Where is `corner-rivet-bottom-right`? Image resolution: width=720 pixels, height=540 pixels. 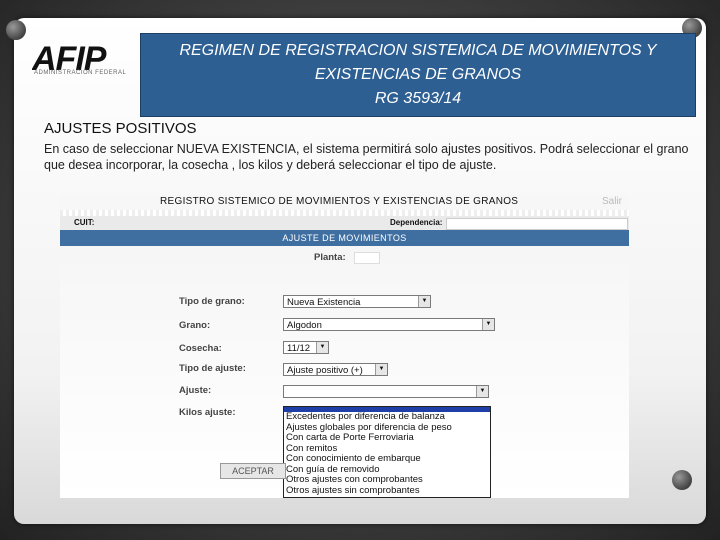 corner-rivet-bottom-right is located at coordinates (682, 480).